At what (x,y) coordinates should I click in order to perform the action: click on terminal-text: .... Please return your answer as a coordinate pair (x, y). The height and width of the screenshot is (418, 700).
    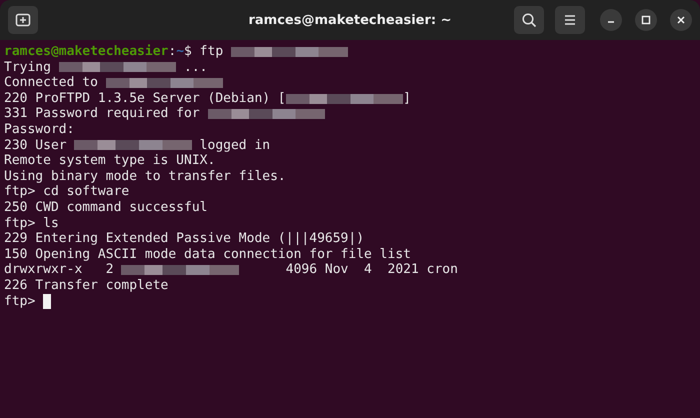
    Looking at the image, I should click on (195, 68).